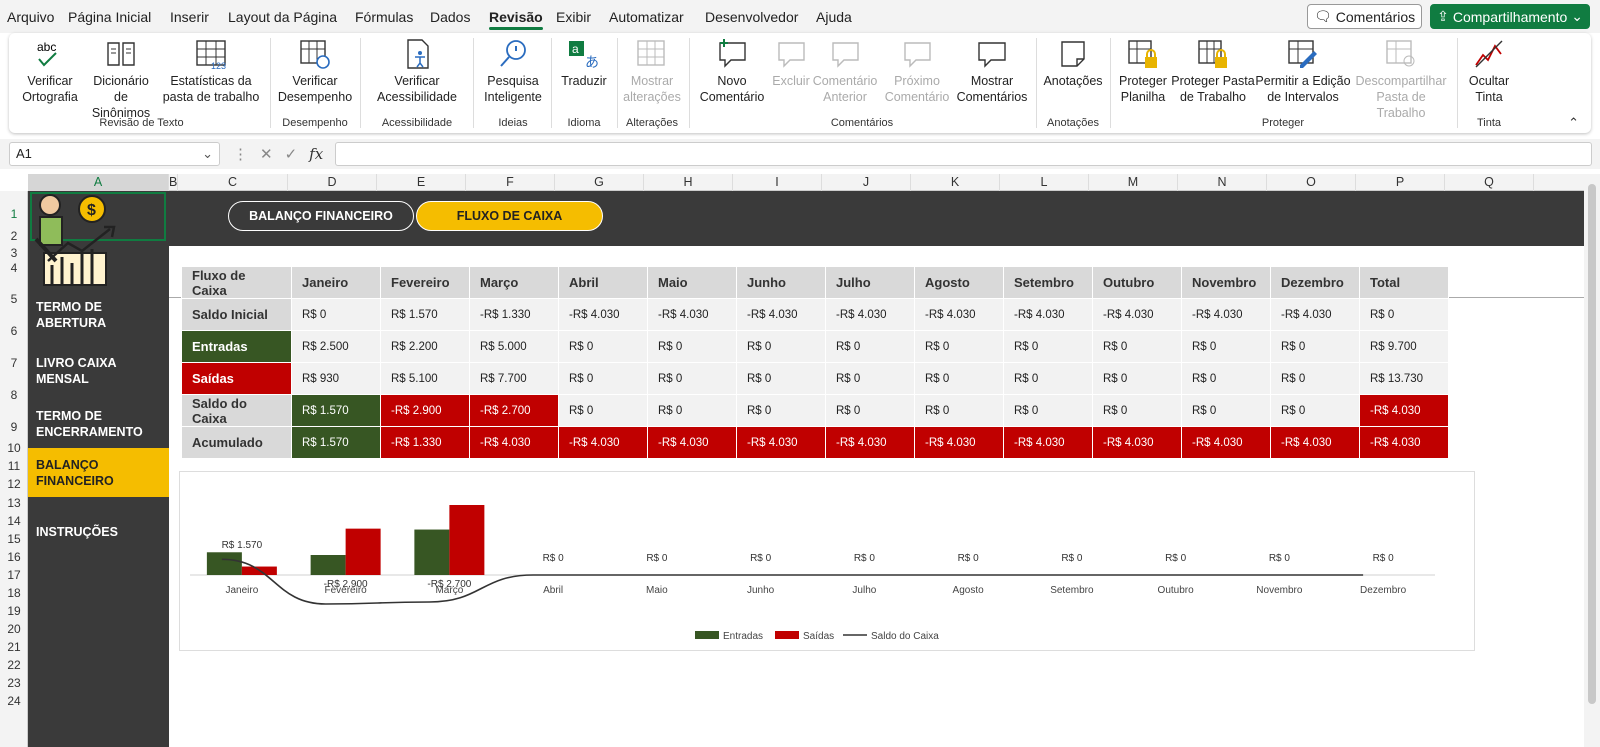  What do you see at coordinates (1073, 63) in the screenshot?
I see `notes-button: Anotações` at bounding box center [1073, 63].